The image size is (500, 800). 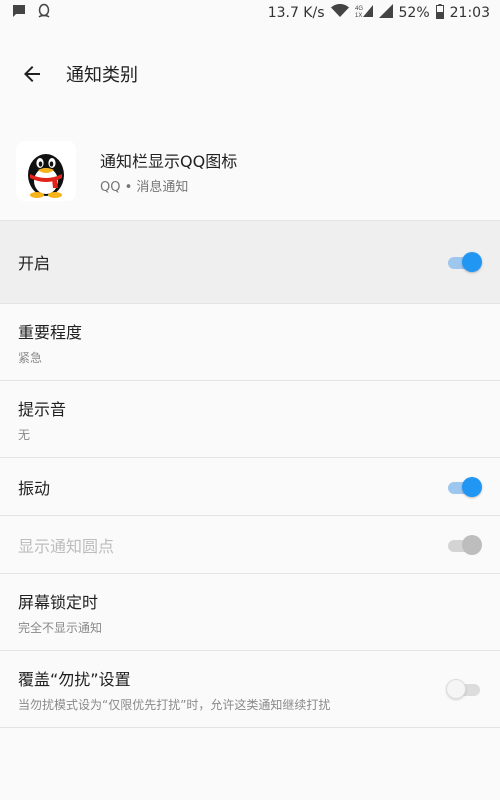 I want to click on setting-enable-labels: 开启, so click(x=34, y=262).